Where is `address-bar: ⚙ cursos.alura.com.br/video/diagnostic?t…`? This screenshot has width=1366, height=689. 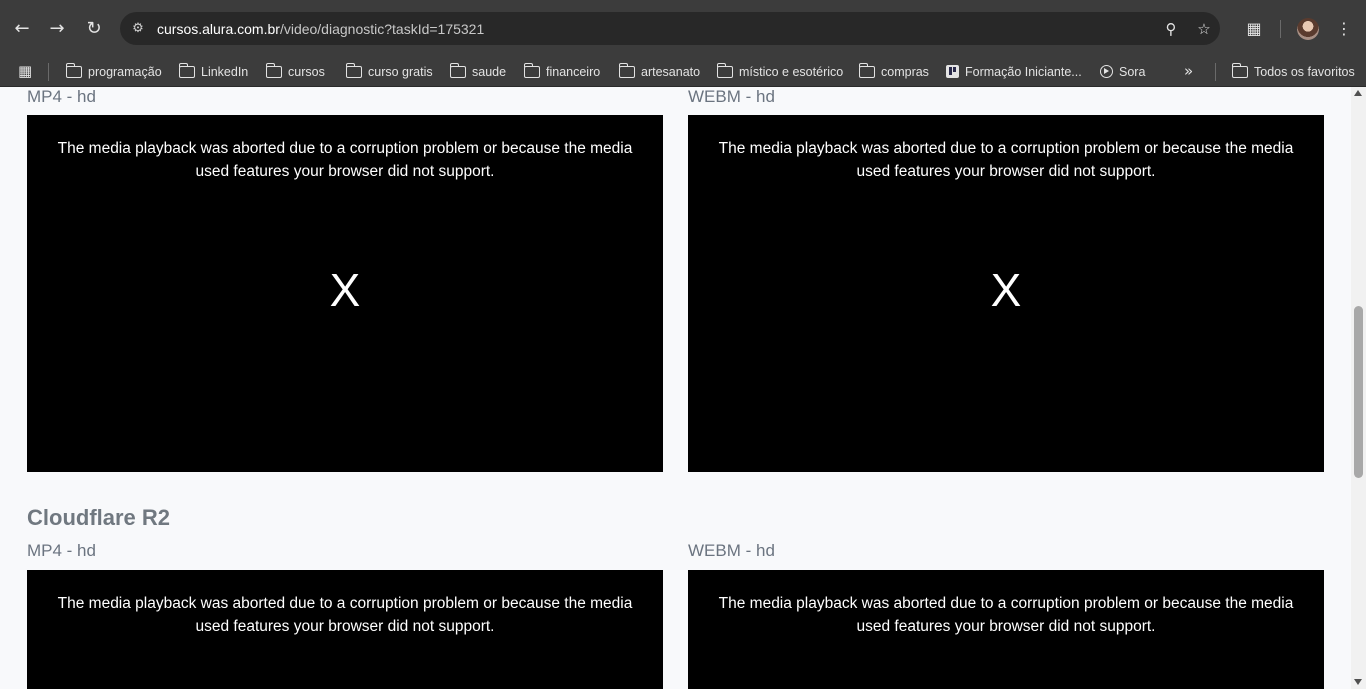 address-bar: ⚙ cursos.alura.com.br/video/diagnostic?t… is located at coordinates (670, 28).